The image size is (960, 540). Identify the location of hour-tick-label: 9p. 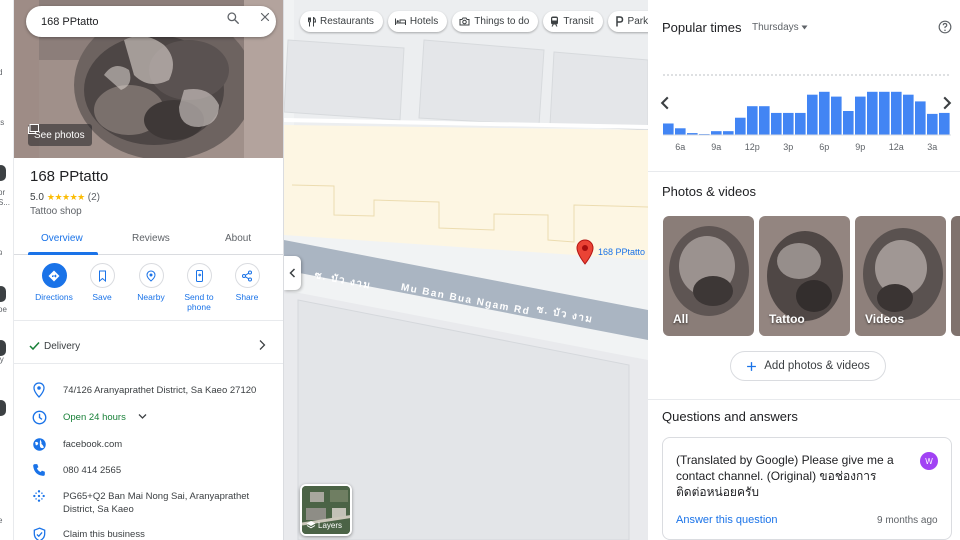
(860, 147).